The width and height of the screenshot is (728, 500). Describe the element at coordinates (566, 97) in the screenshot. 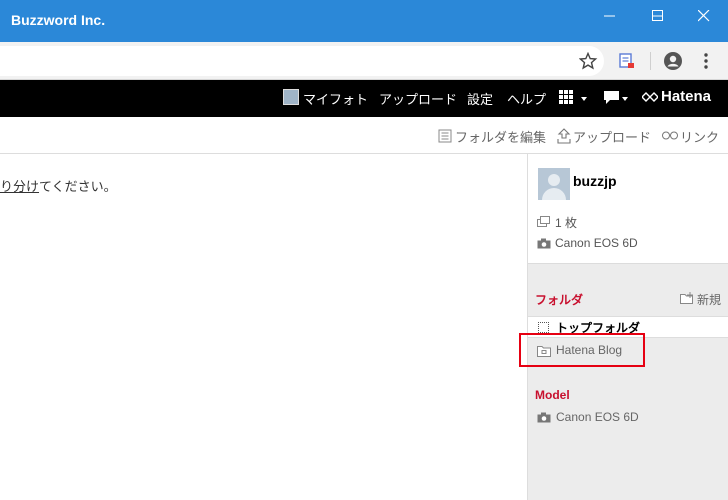

I see `apps-grid-icon` at that location.